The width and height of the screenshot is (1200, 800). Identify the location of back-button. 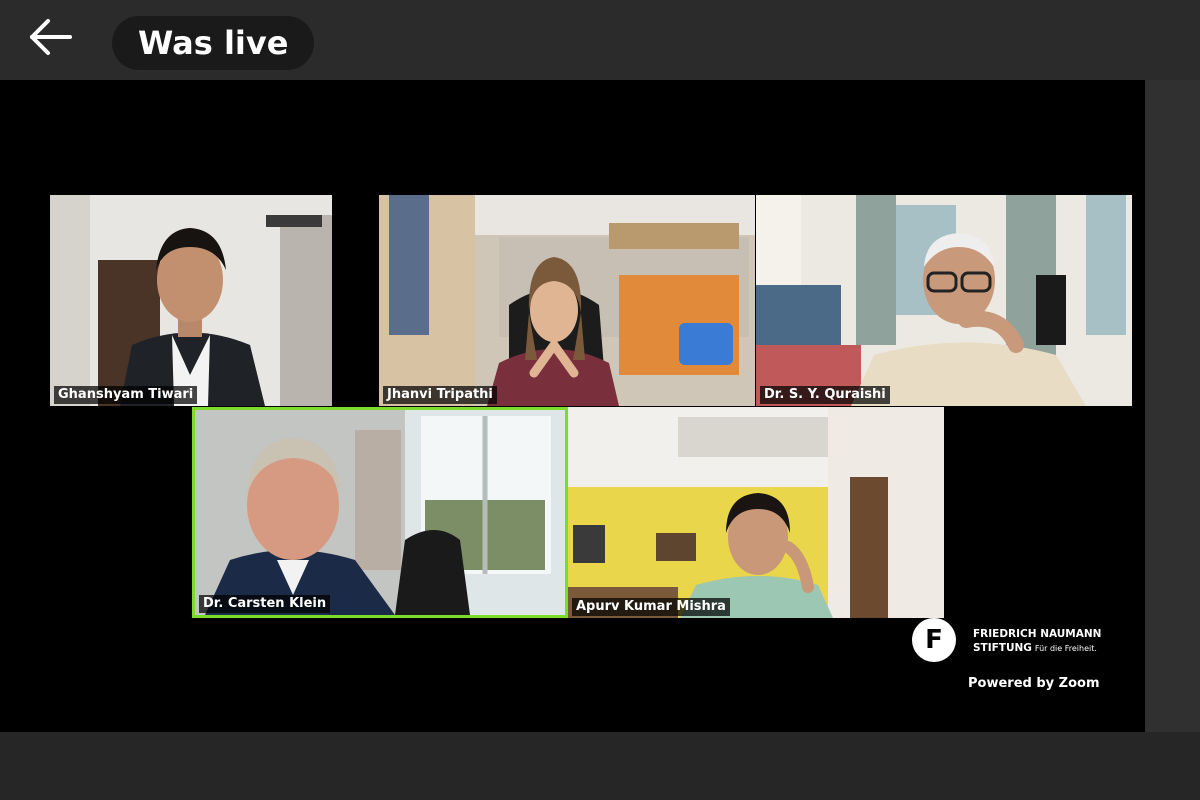
(50, 37).